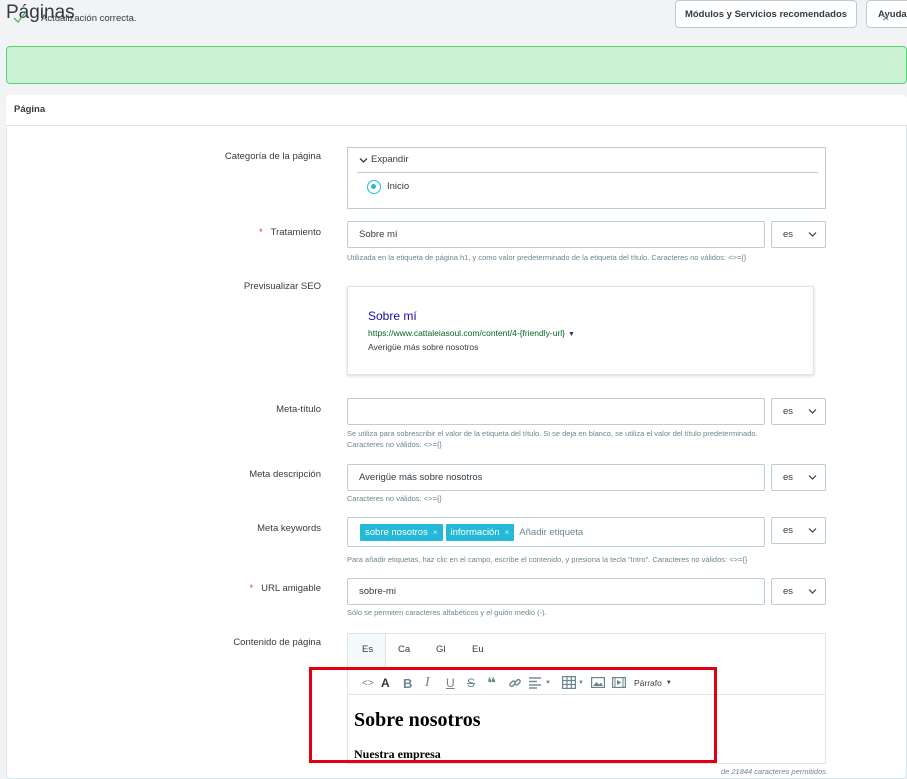 The image size is (907, 779). Describe the element at coordinates (798, 530) in the screenshot. I see `meta-keywords-lang-select: es` at that location.